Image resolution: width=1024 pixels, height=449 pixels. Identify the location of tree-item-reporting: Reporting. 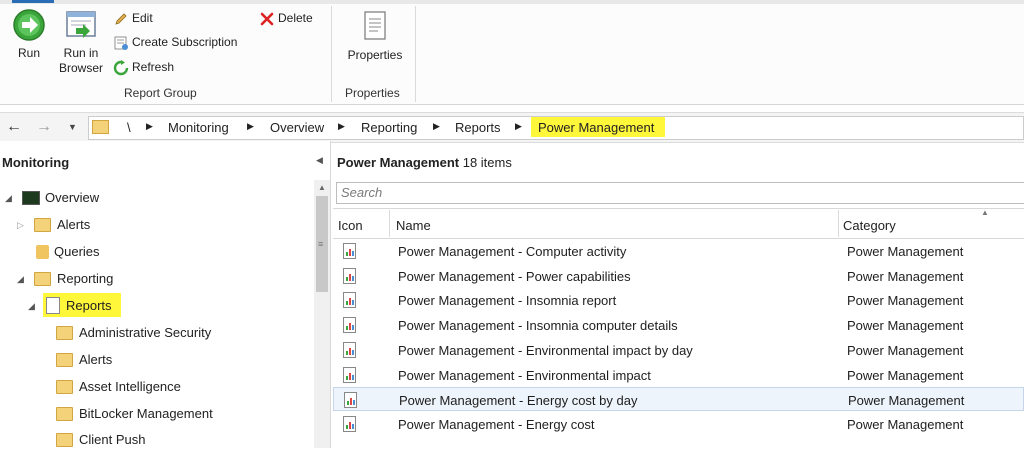
(73, 279).